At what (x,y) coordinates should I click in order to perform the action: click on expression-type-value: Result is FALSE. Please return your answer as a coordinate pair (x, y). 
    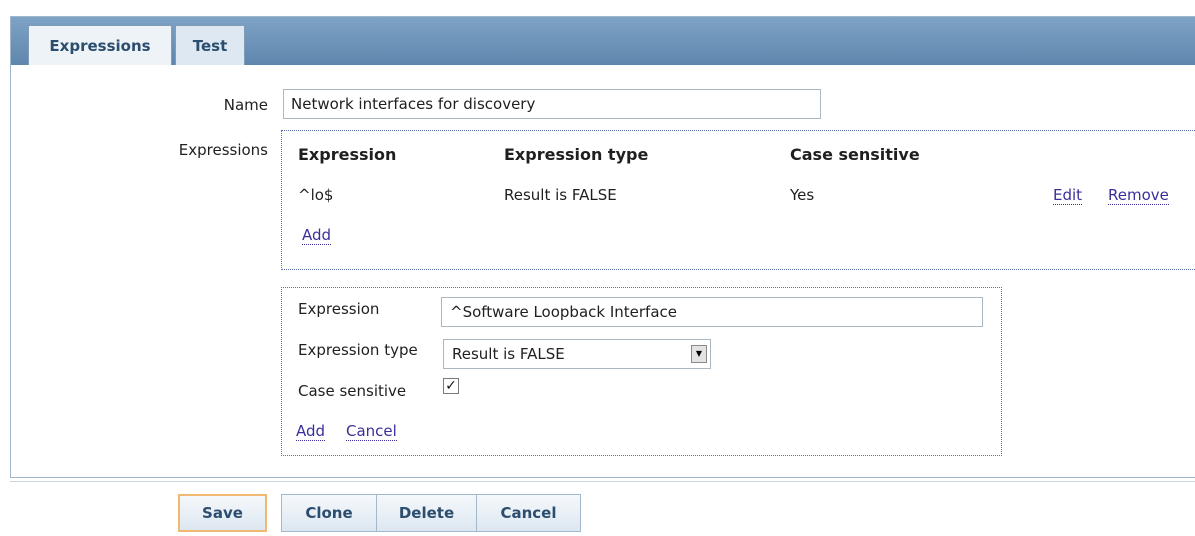
    Looking at the image, I should click on (508, 354).